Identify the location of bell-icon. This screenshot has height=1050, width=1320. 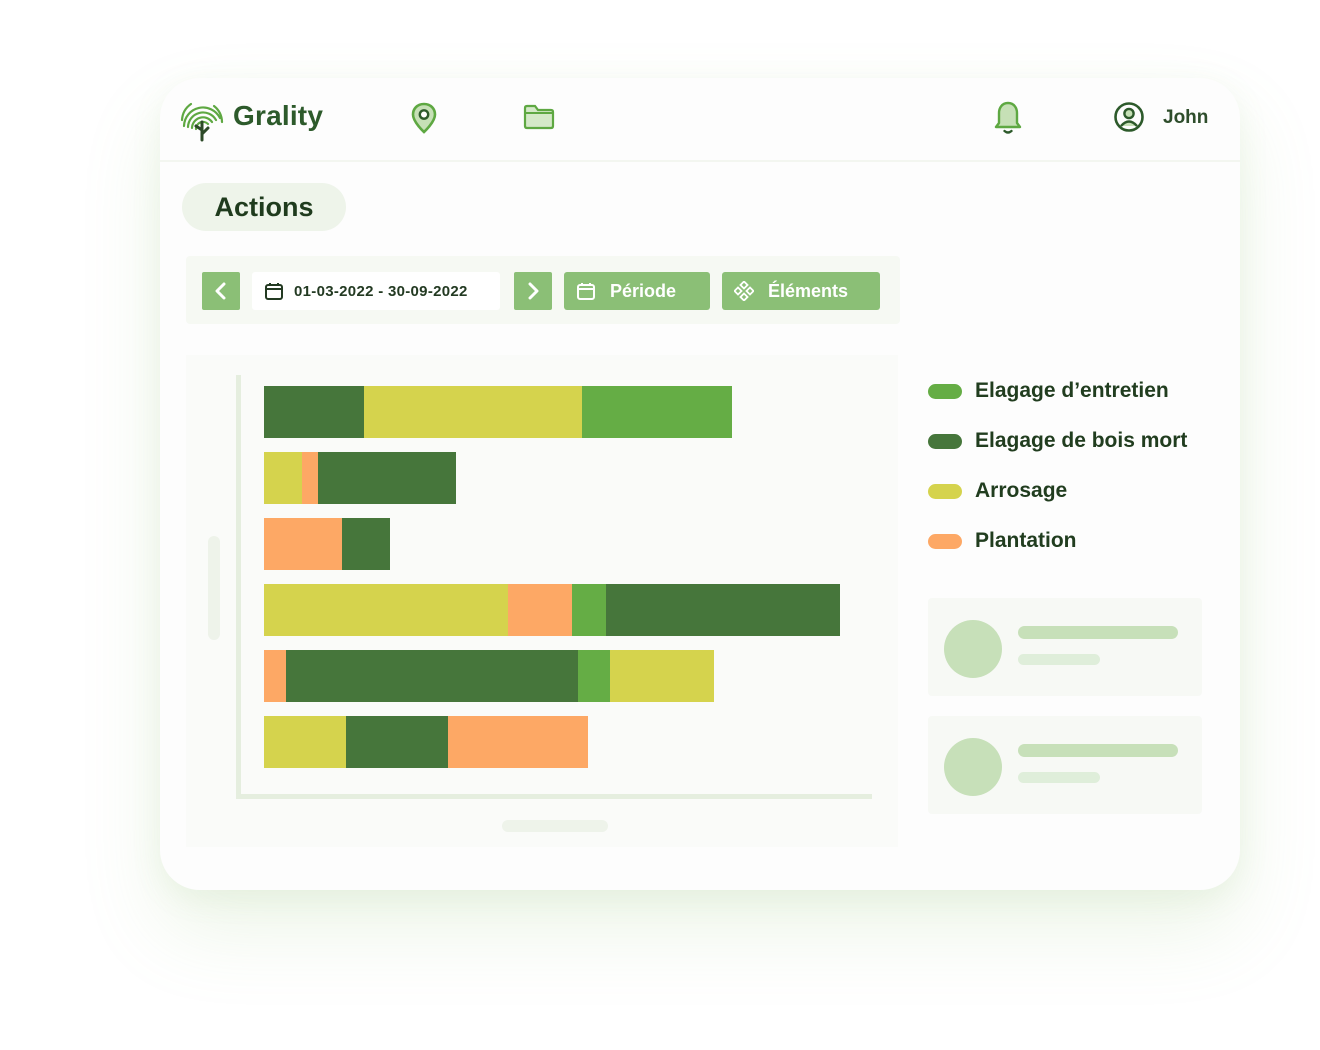
(1008, 118).